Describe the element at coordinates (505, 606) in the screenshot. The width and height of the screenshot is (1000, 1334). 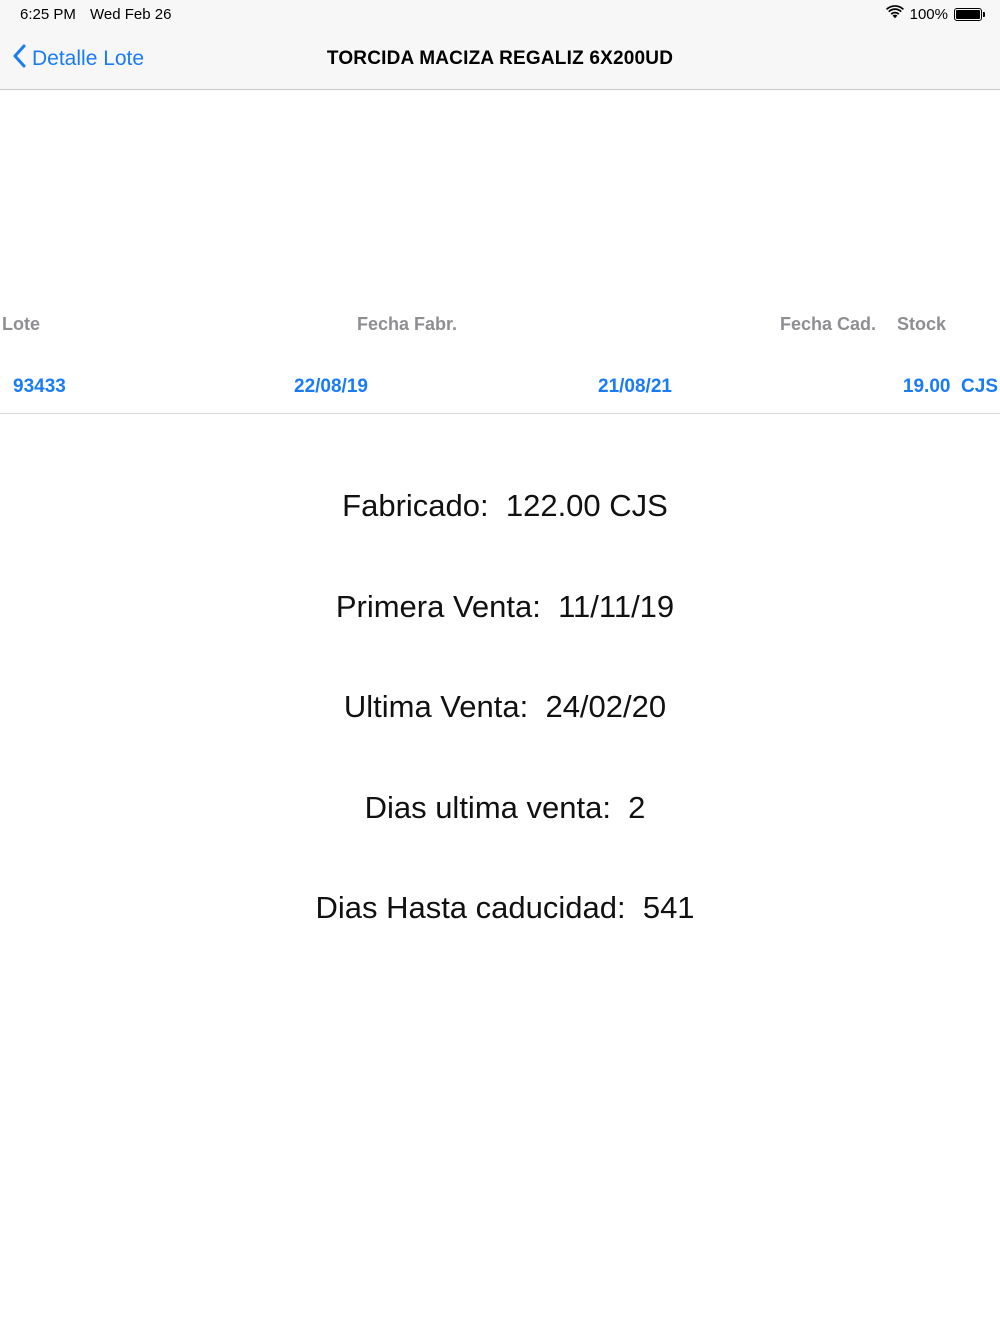
I see `primera-venta-label: Primera Venta: 11/11/19` at that location.